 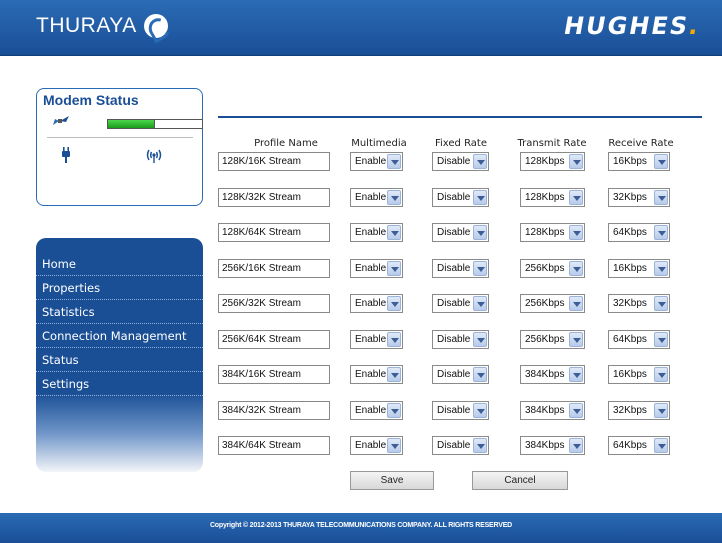 What do you see at coordinates (274, 268) in the screenshot?
I see `profile-name-input: 256K/16K Stream` at bounding box center [274, 268].